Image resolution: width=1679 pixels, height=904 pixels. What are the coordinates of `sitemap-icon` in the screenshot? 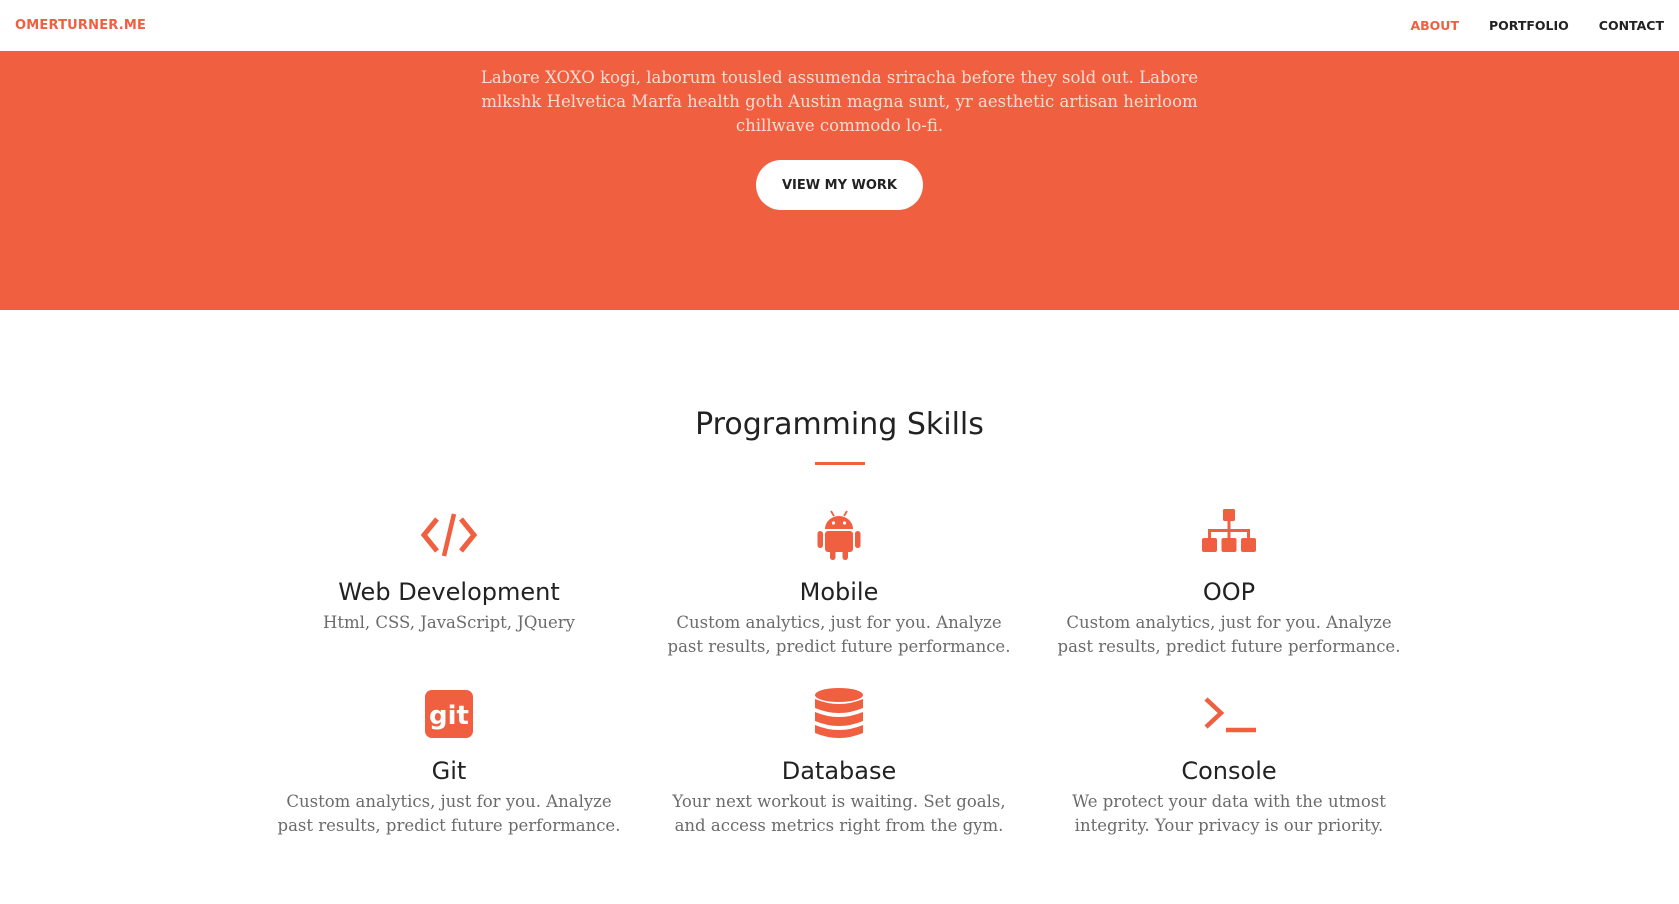 It's located at (1229, 535).